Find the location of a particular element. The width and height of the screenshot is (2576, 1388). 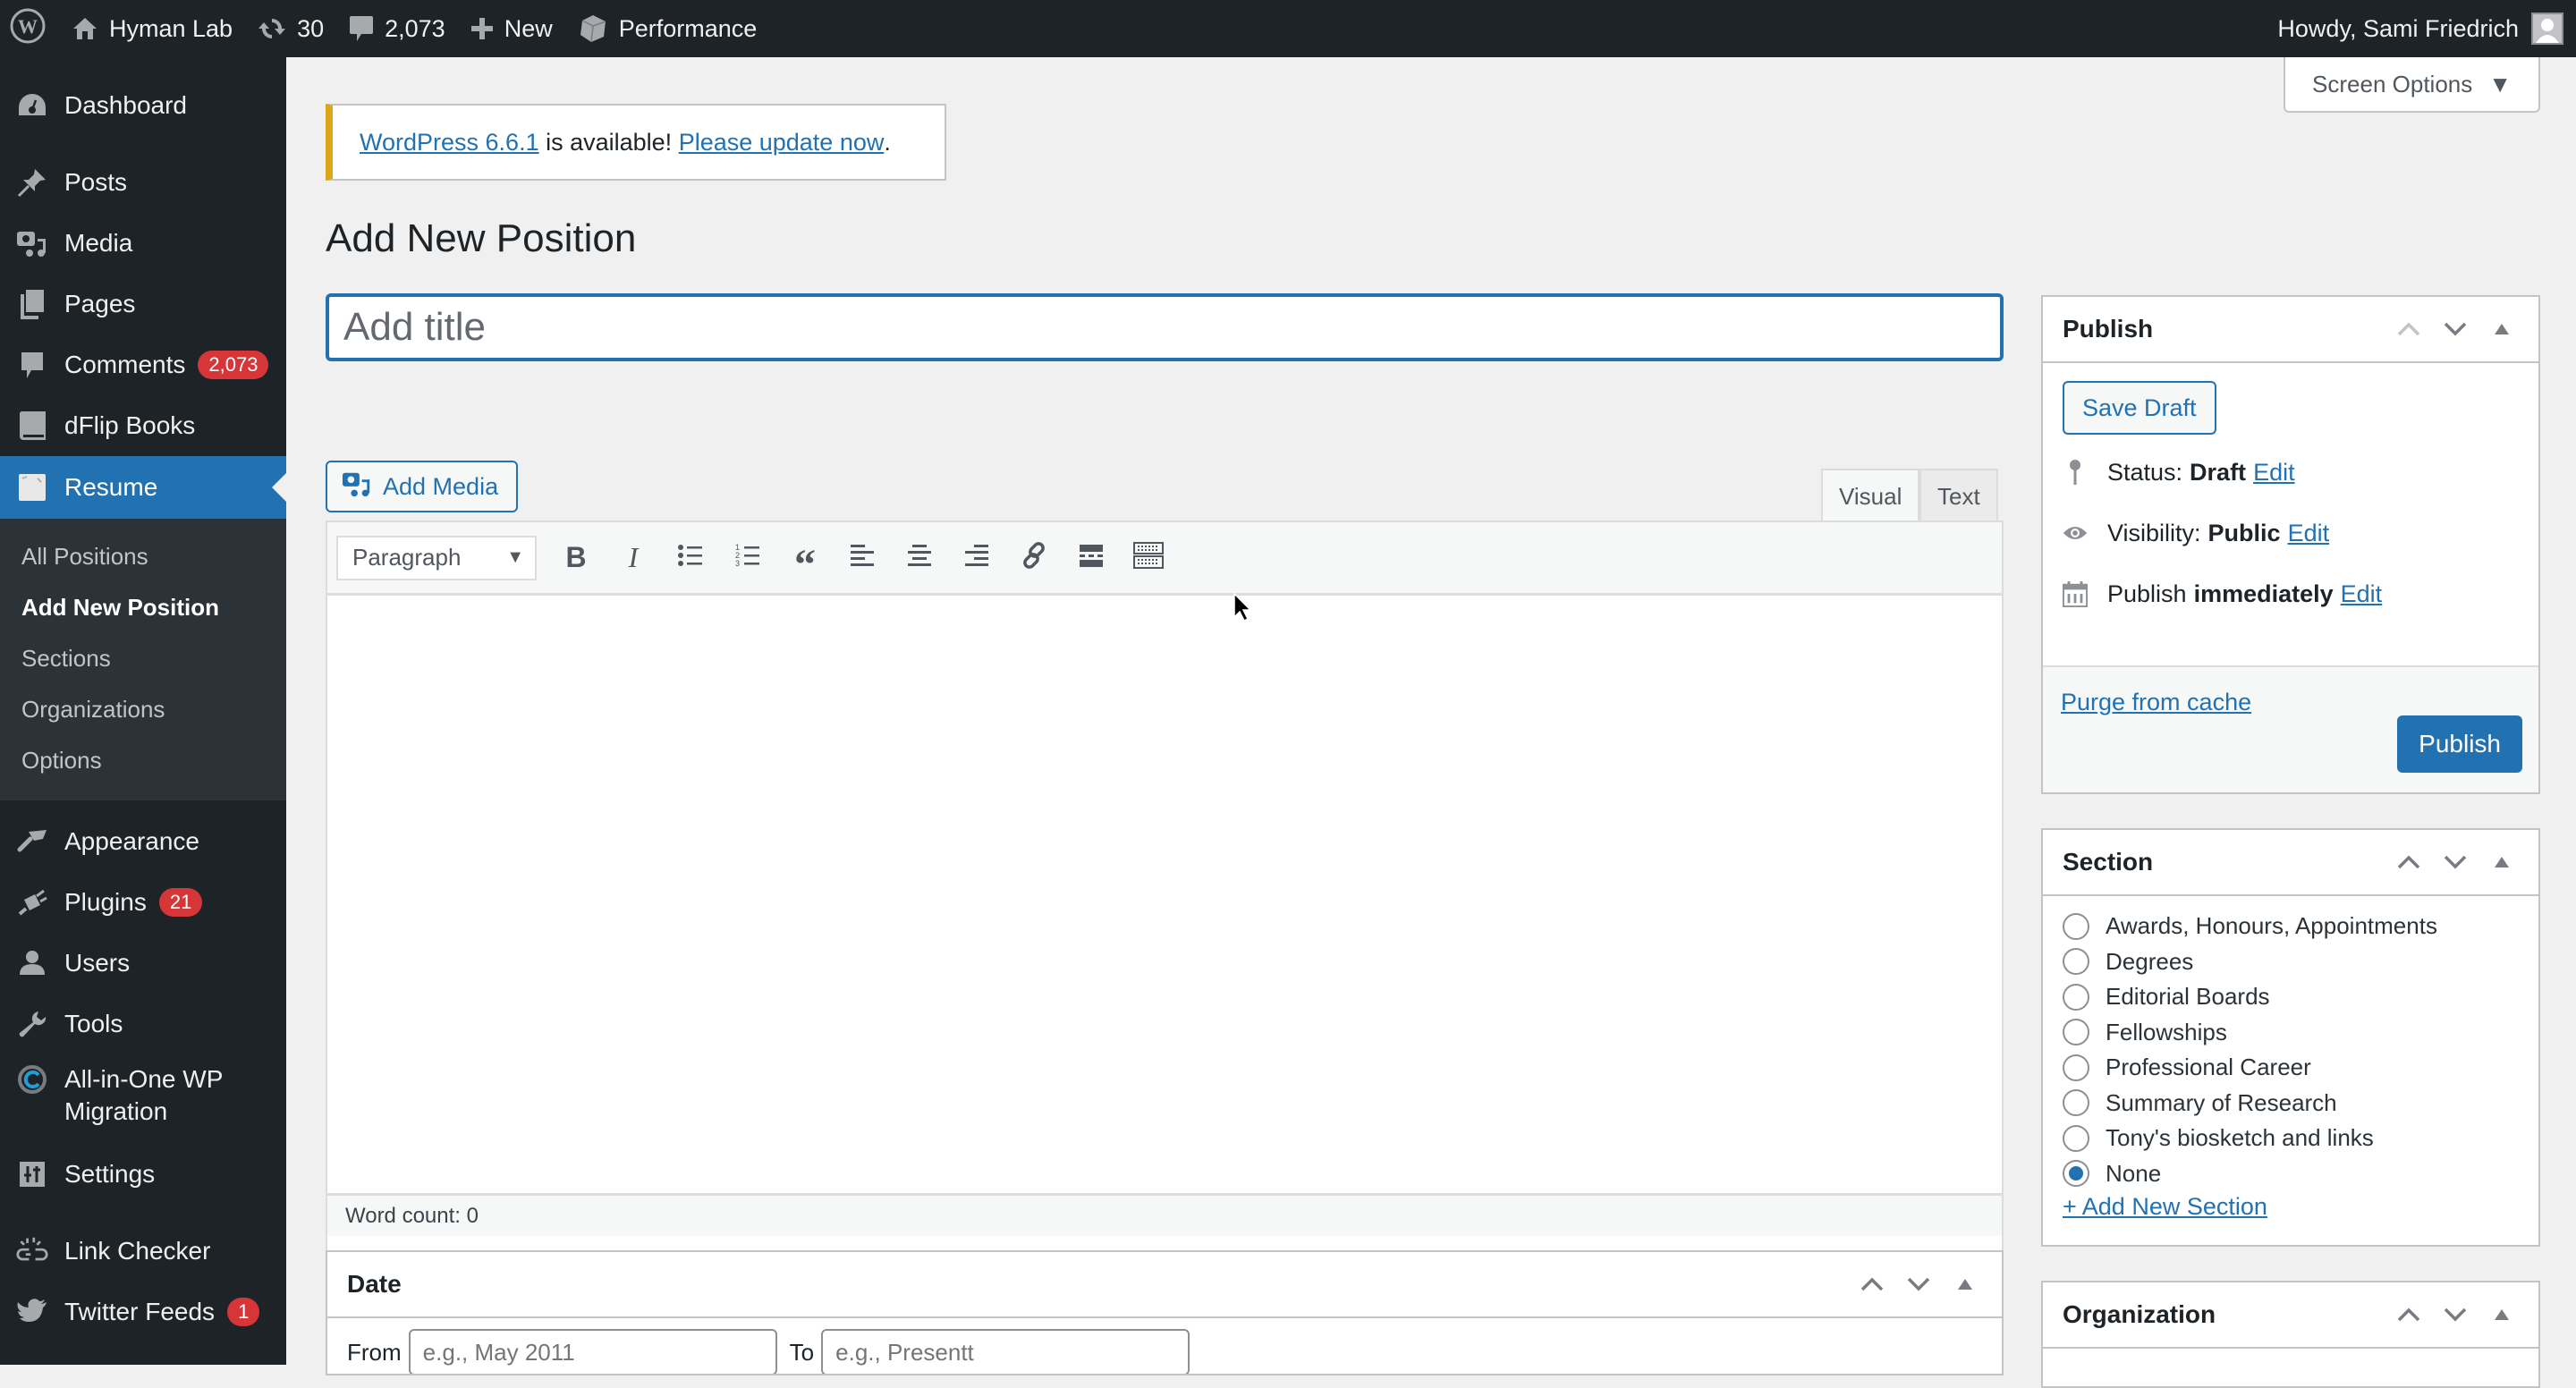

align-center-button is located at coordinates (919, 558).